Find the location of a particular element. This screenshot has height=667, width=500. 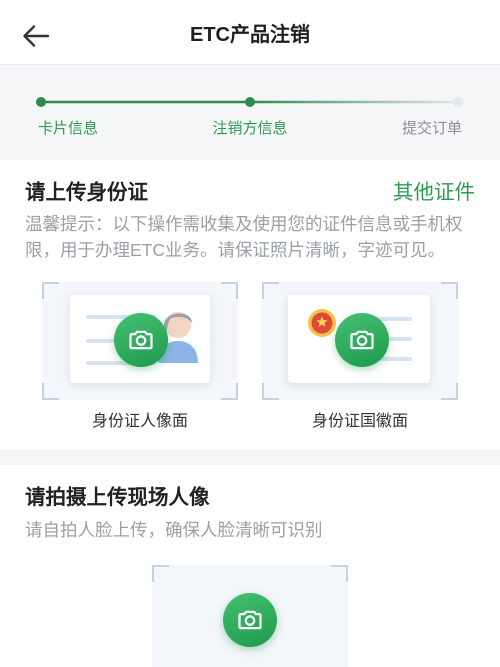

top-nav-bar: ETC产品注销 is located at coordinates (250, 32).